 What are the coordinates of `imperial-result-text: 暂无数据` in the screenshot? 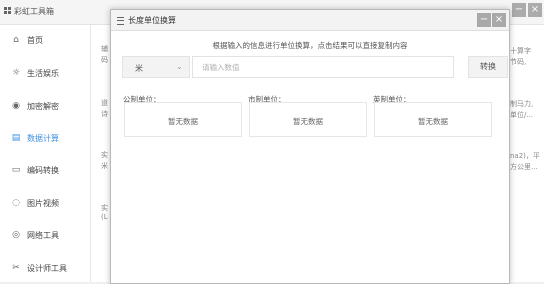 It's located at (433, 121).